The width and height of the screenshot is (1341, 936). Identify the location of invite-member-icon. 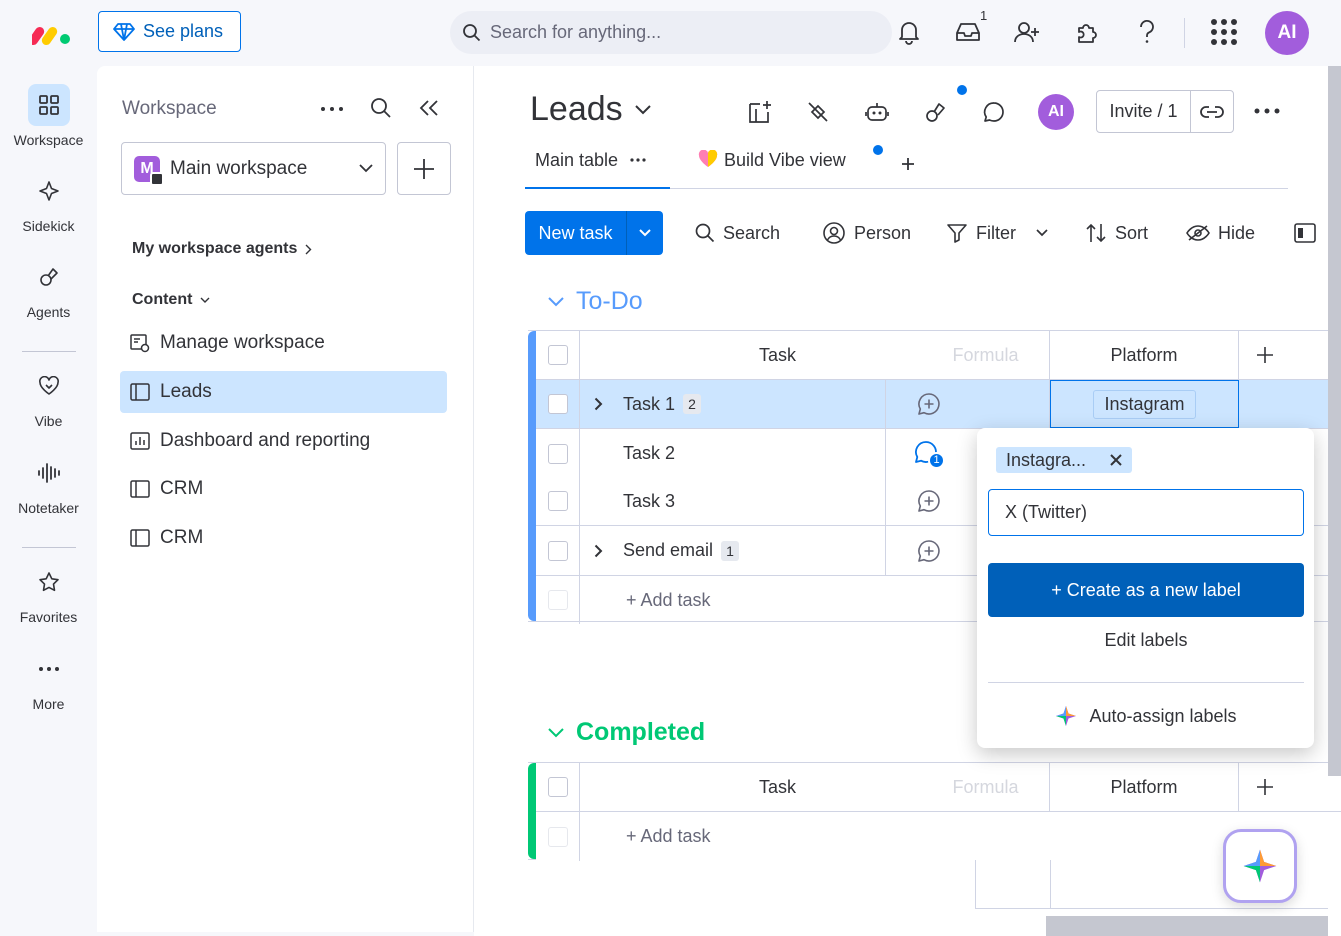
(1027, 32).